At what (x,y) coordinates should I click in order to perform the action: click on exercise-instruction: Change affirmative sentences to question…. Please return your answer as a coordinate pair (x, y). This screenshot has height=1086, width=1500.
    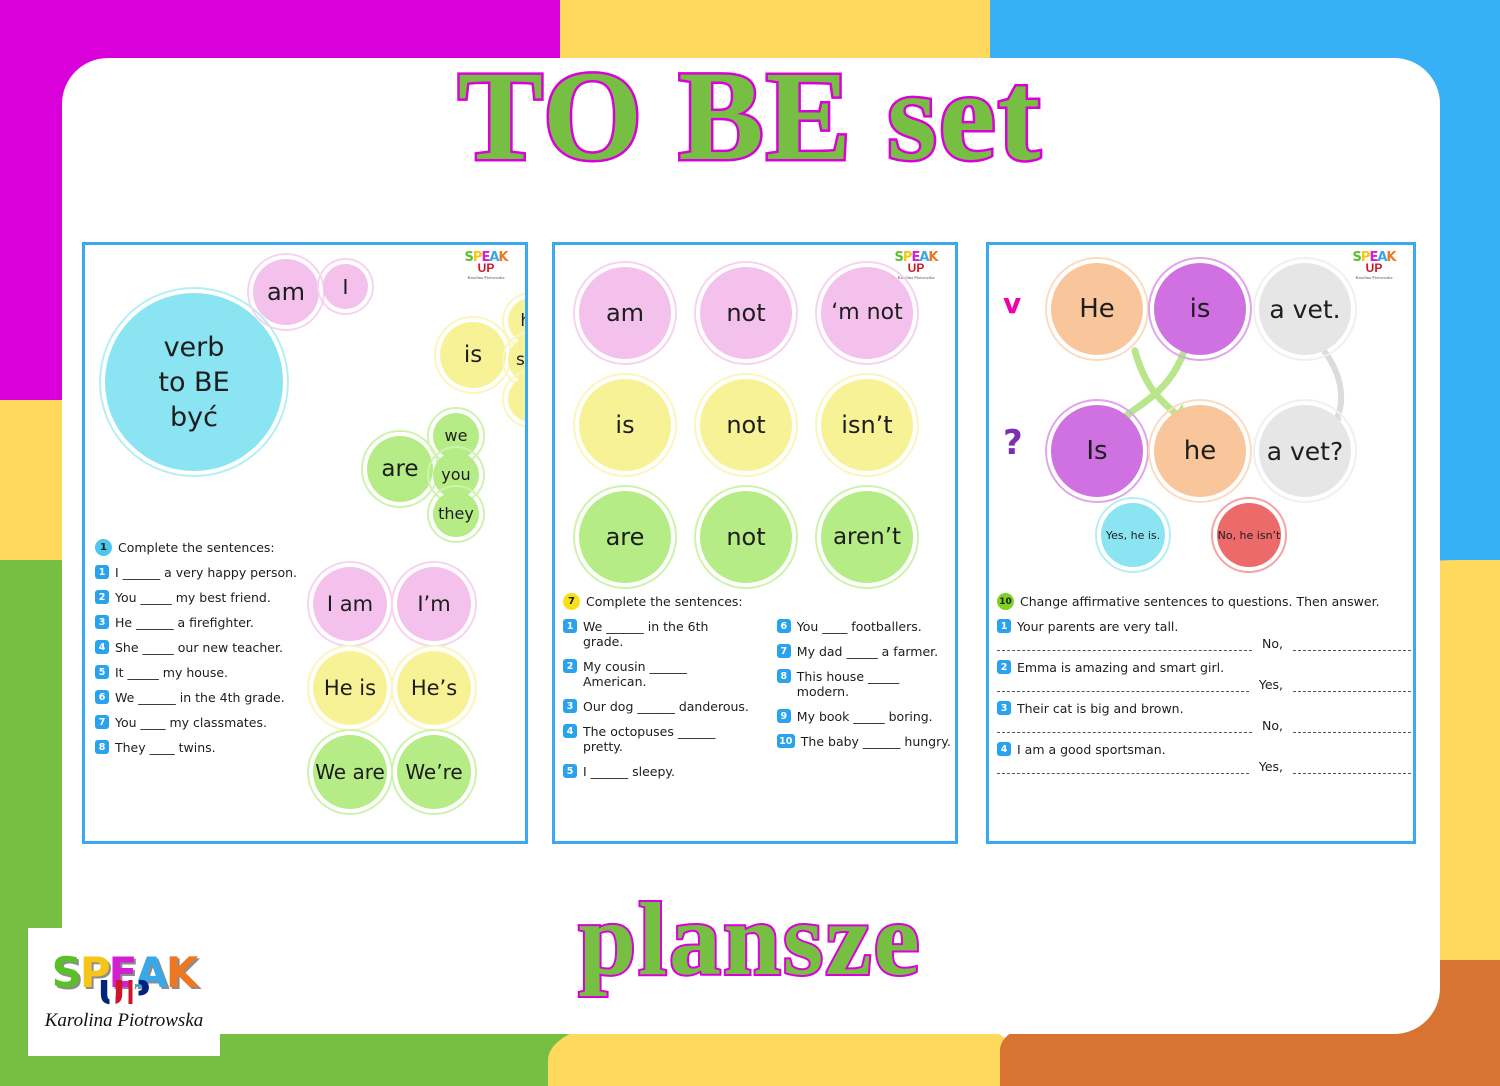
    Looking at the image, I should click on (1200, 601).